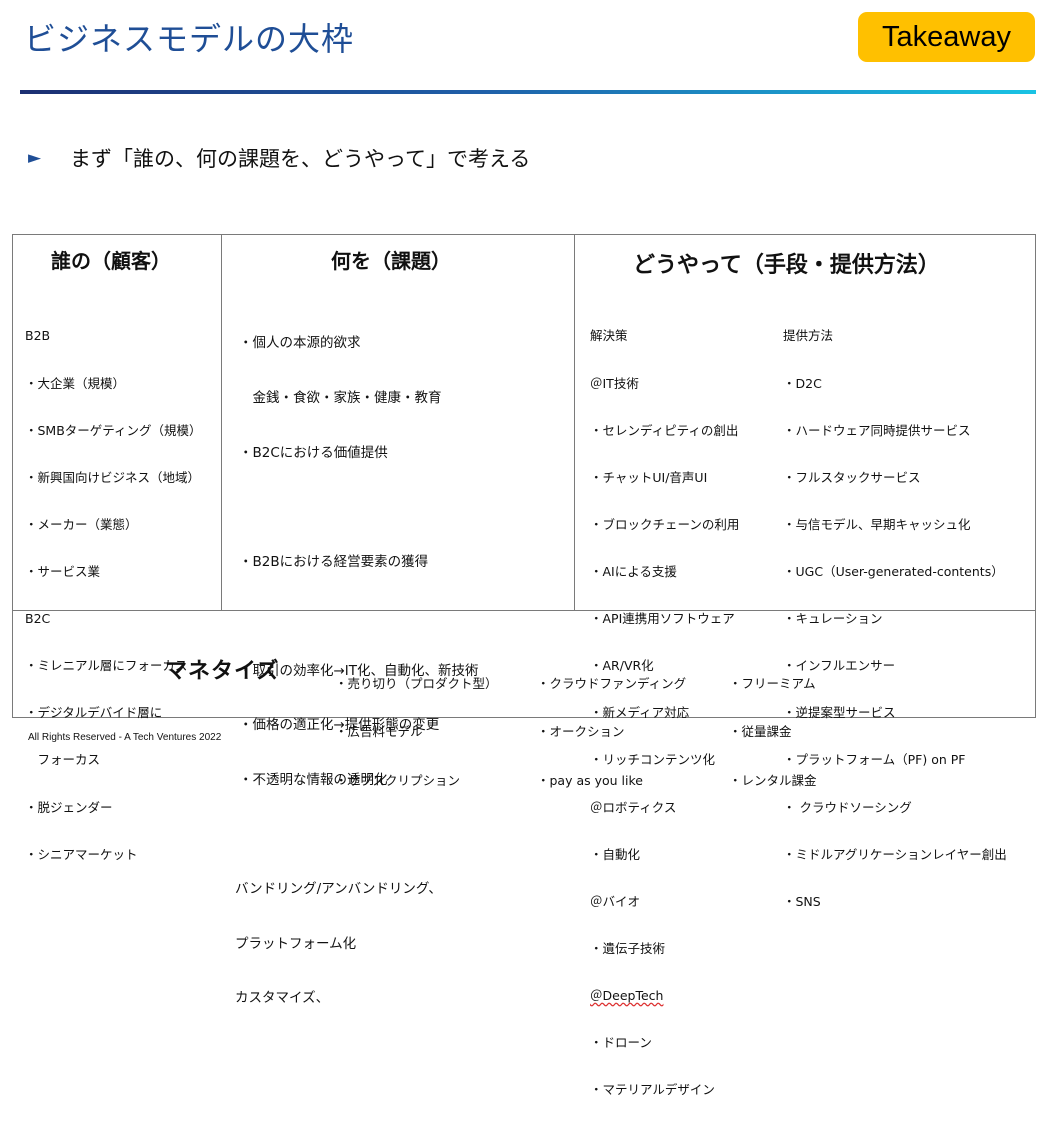  What do you see at coordinates (614, 383) in the screenshot?
I see `list-item: ＠IT技術` at bounding box center [614, 383].